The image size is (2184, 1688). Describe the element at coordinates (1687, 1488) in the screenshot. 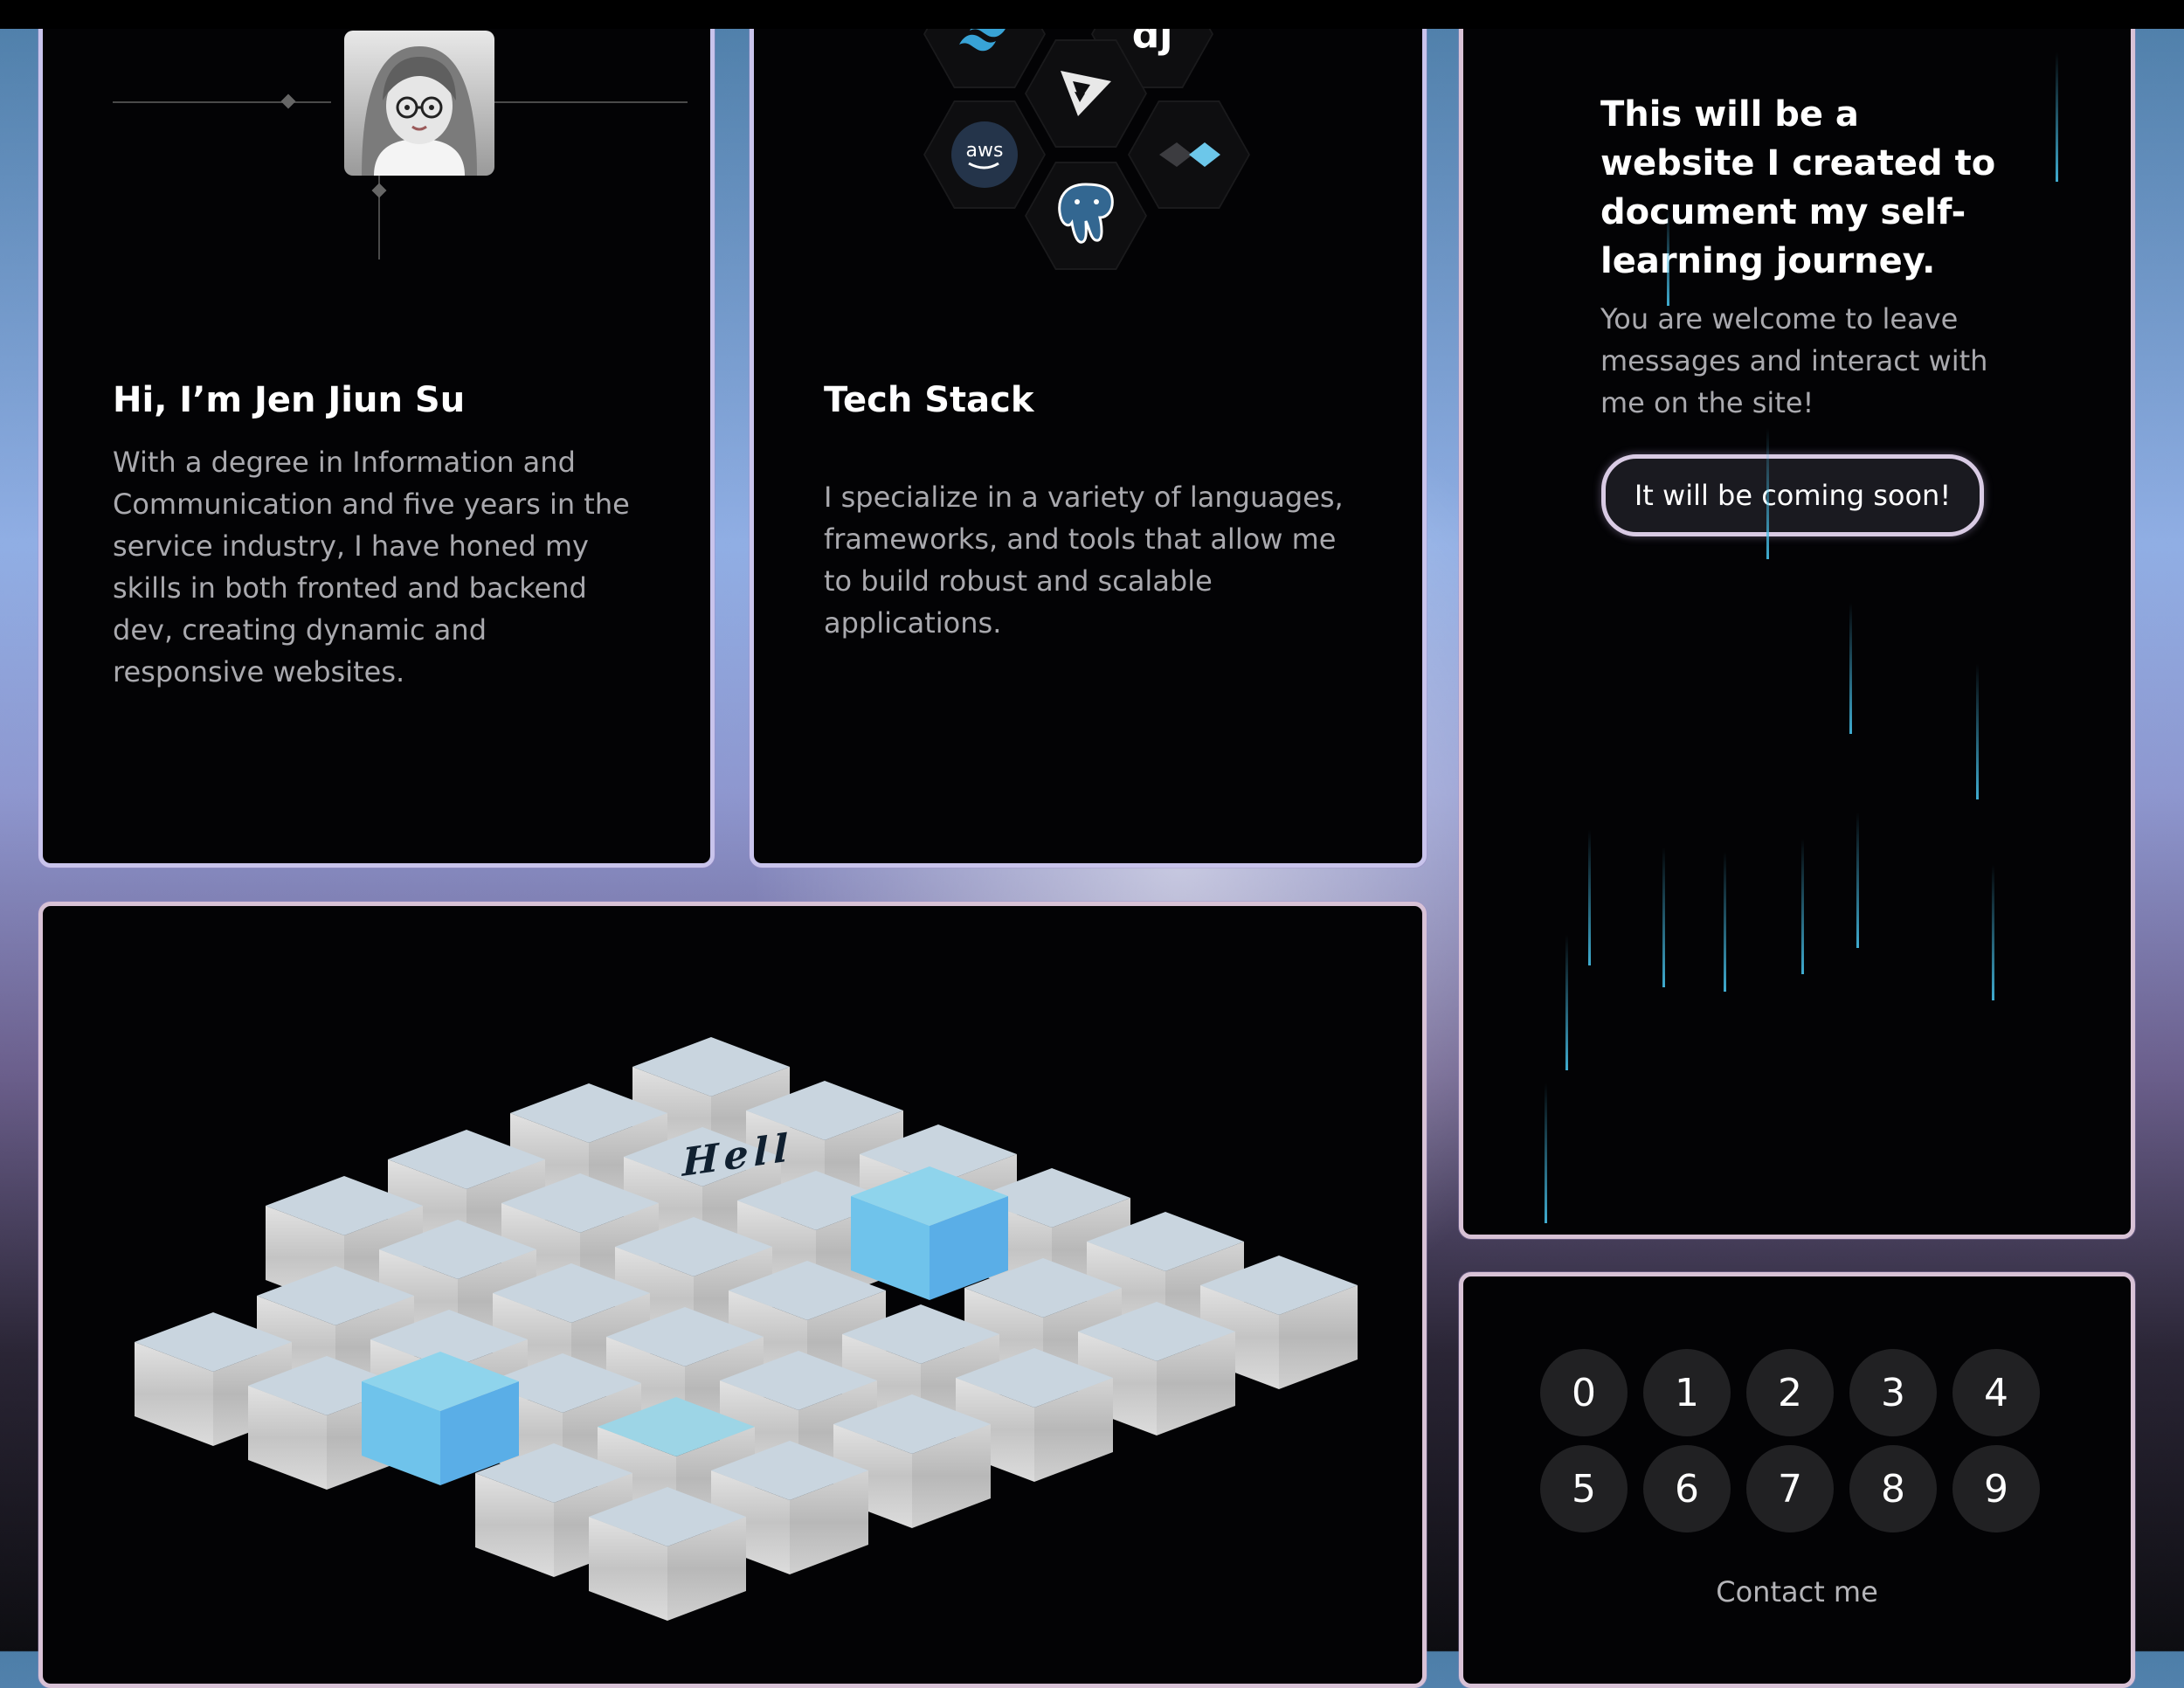

I see `digit-button-6: 6` at that location.